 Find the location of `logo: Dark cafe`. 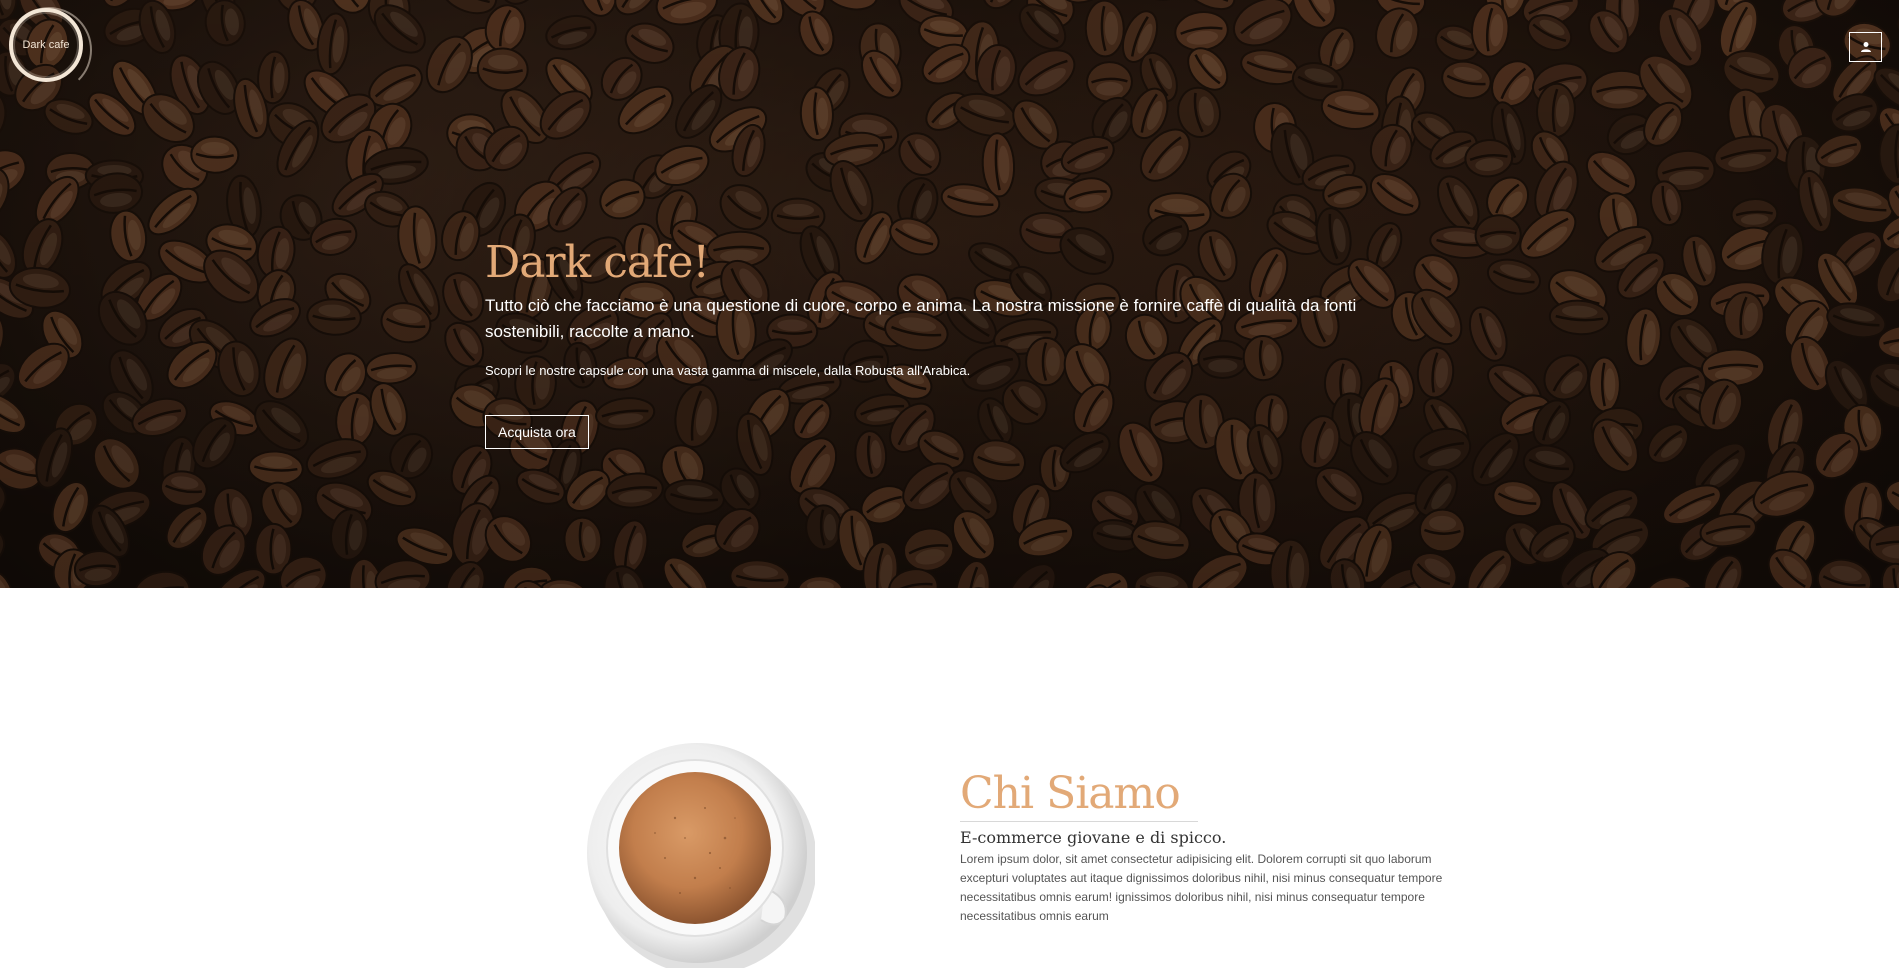

logo: Dark cafe is located at coordinates (46, 45).